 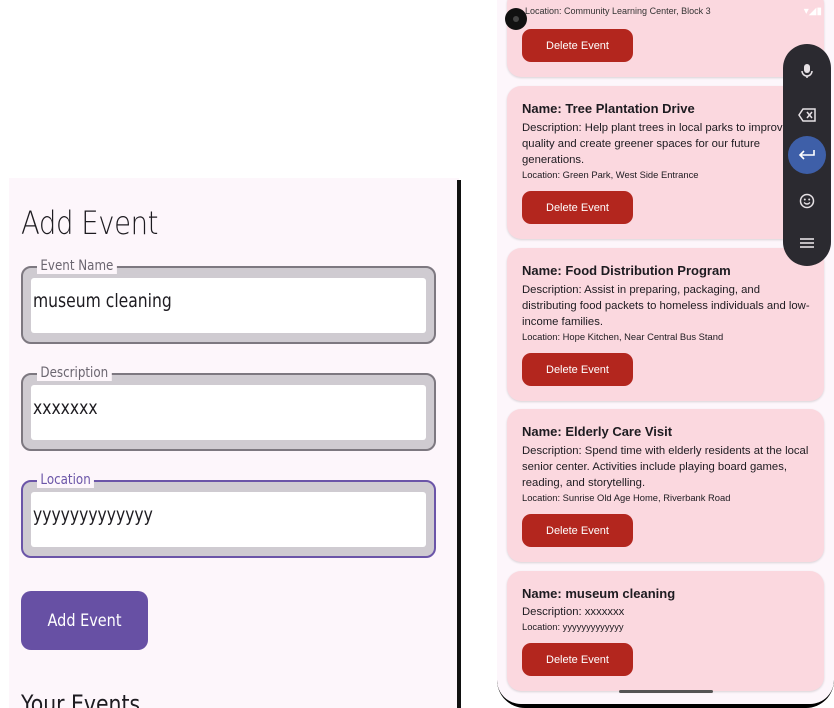 I want to click on your-events-heading: Your Events, so click(x=81, y=699).